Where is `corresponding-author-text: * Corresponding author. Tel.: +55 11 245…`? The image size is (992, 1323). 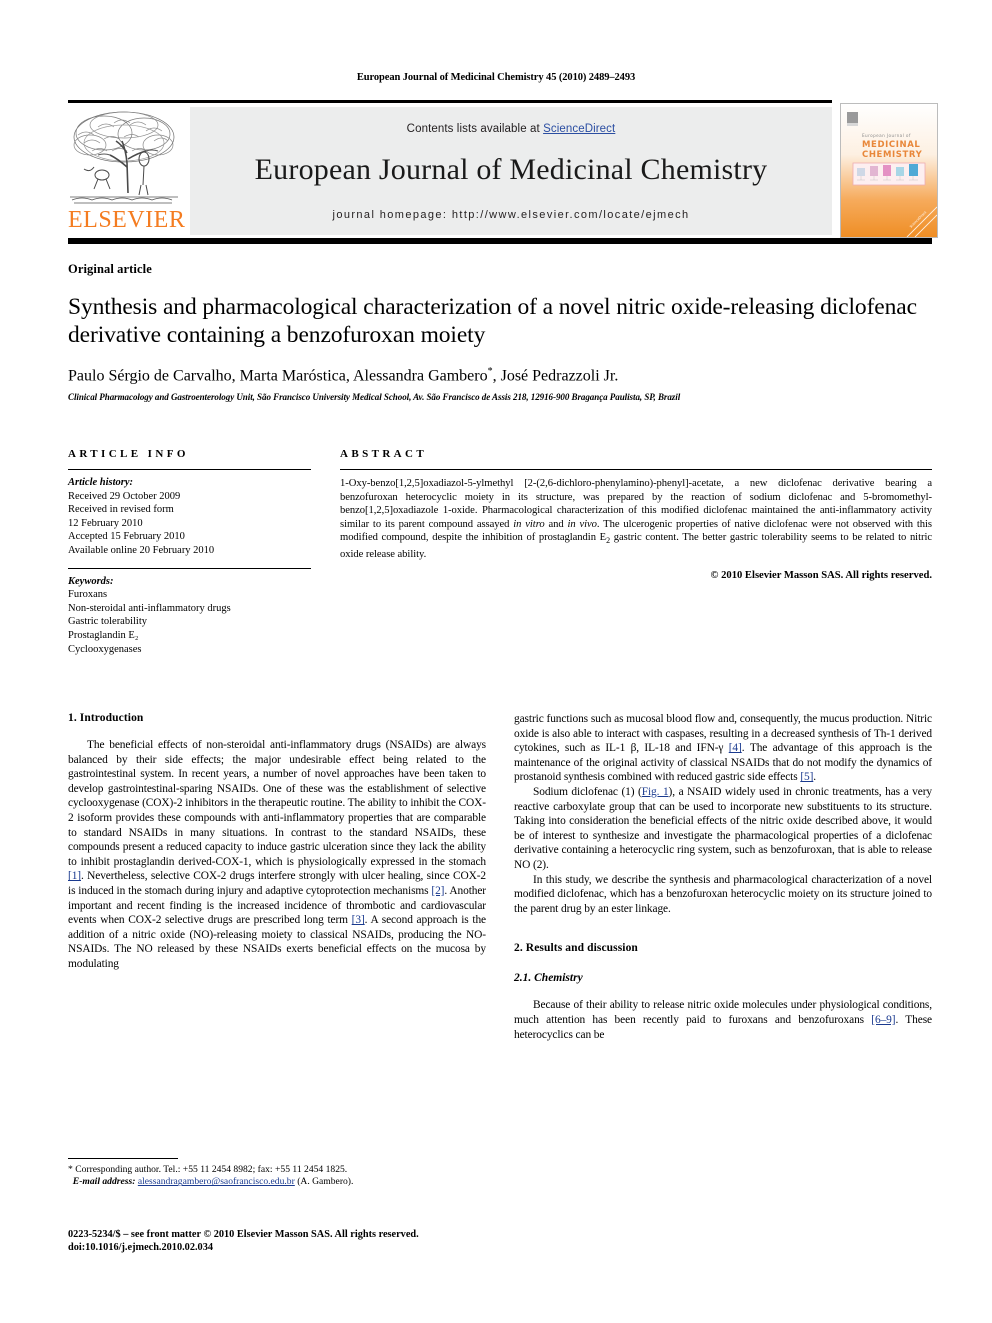
corresponding-author-text: * Corresponding author. Tel.: +55 11 245… is located at coordinates (208, 1169).